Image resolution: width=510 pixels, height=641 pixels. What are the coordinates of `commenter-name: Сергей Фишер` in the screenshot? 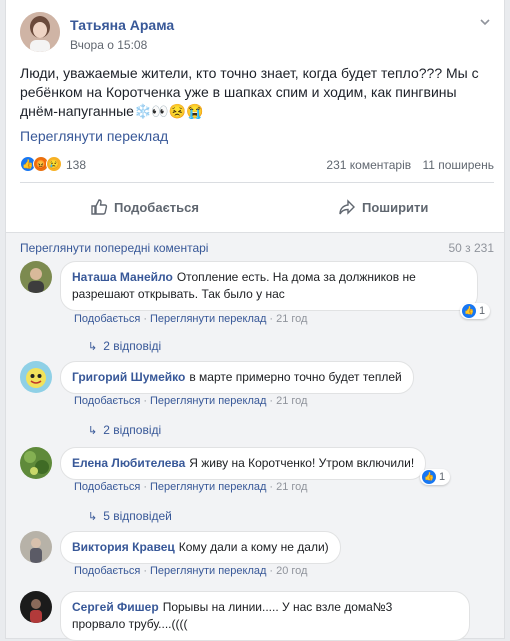 It's located at (115, 607).